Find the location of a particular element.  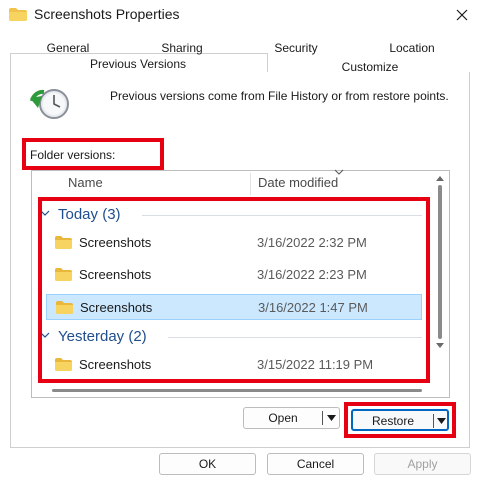

close-icon is located at coordinates (462, 15).